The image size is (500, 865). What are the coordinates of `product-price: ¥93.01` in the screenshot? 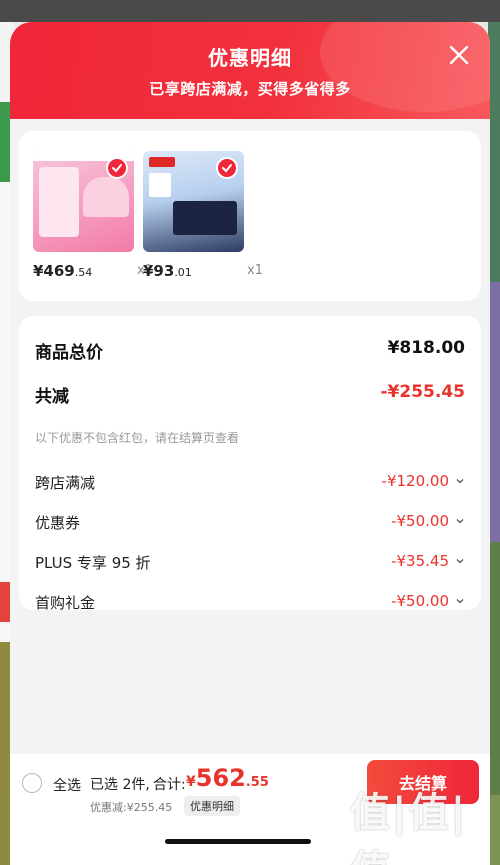 It's located at (167, 271).